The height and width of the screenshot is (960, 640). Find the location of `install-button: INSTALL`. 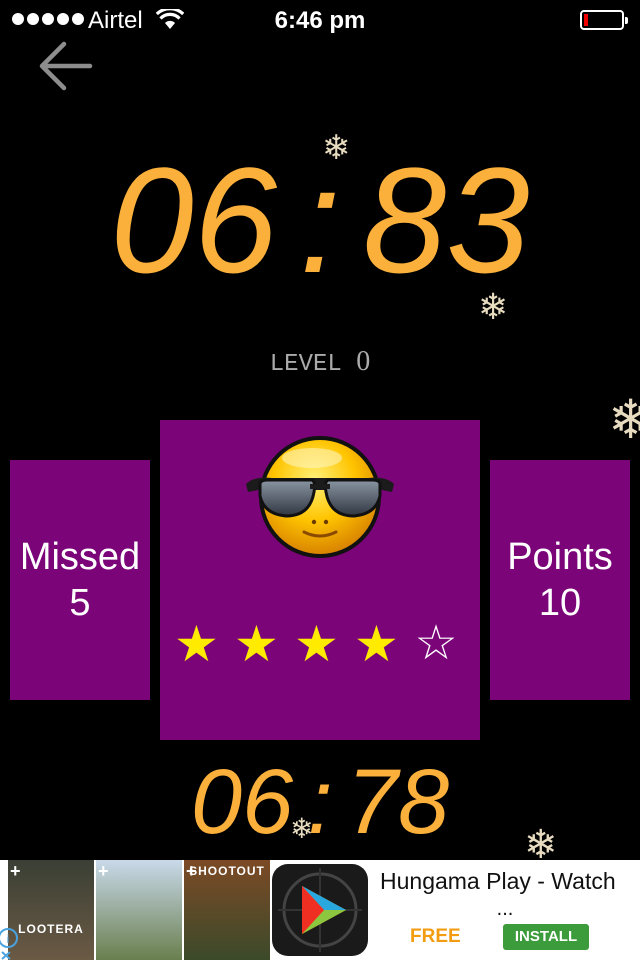

install-button: INSTALL is located at coordinates (546, 937).